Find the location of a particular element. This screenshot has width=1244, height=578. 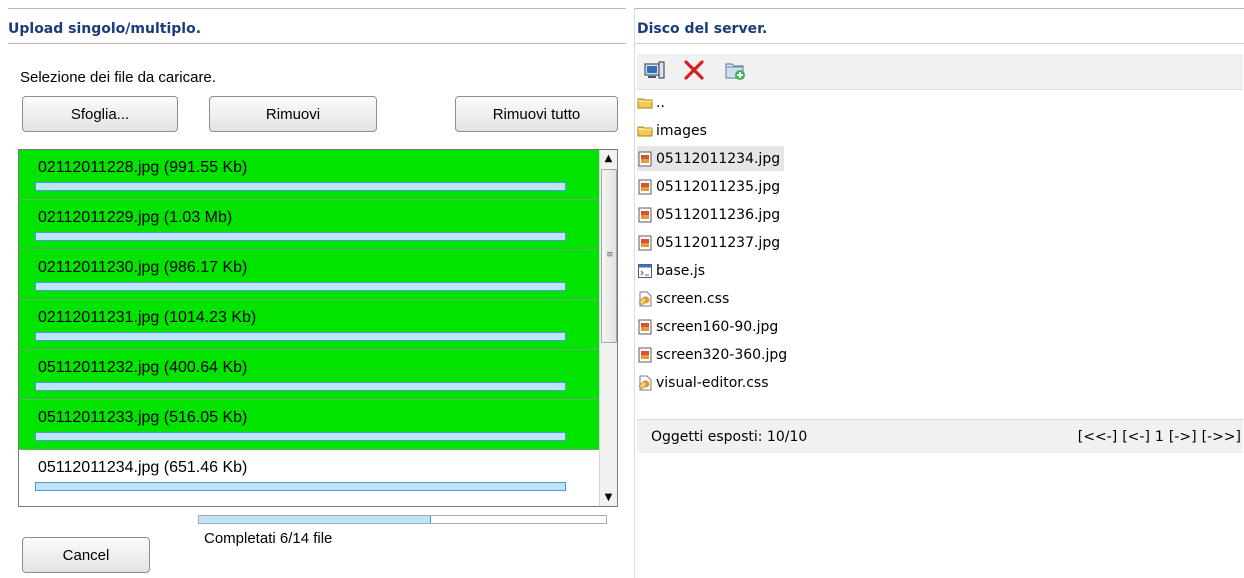

scroll-up-icon: ▲ is located at coordinates (608, 158).